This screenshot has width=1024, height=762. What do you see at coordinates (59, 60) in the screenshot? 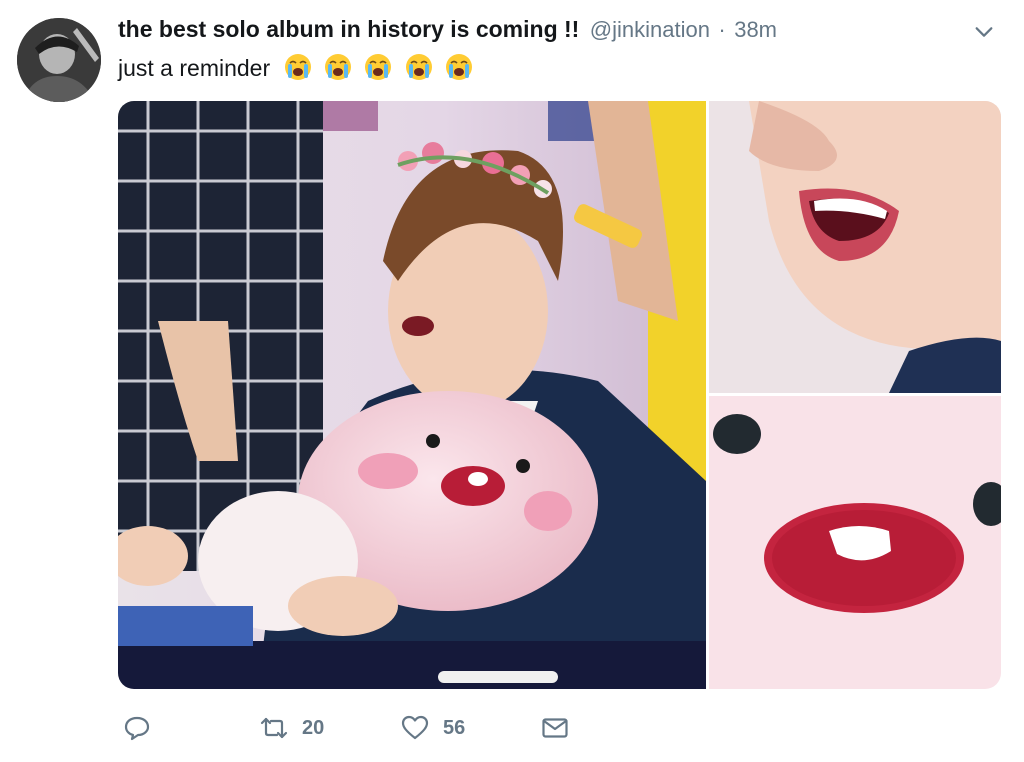
I see `avatar` at bounding box center [59, 60].